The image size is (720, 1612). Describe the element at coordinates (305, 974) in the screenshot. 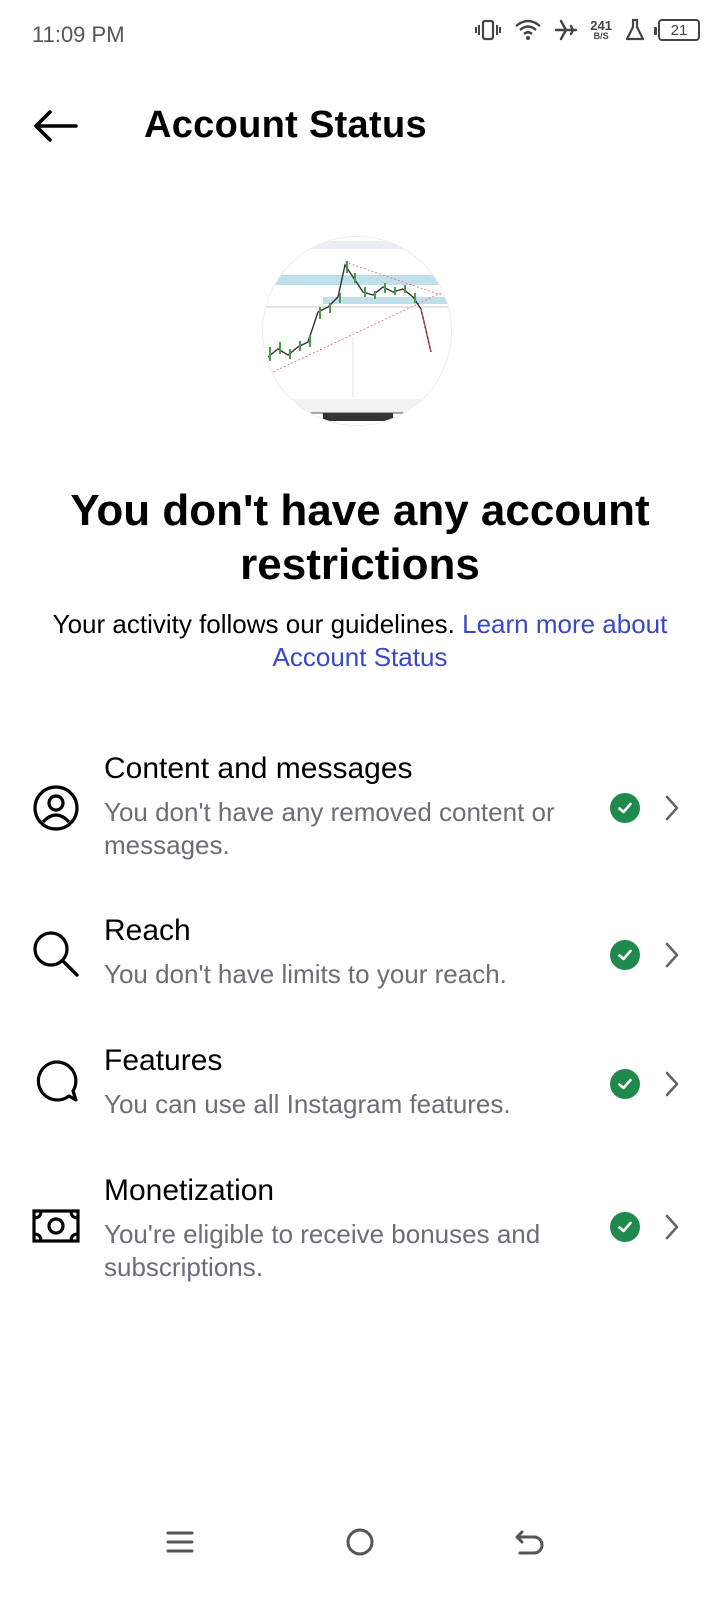

I see `item-description: You don't have limits to your reach.` at that location.